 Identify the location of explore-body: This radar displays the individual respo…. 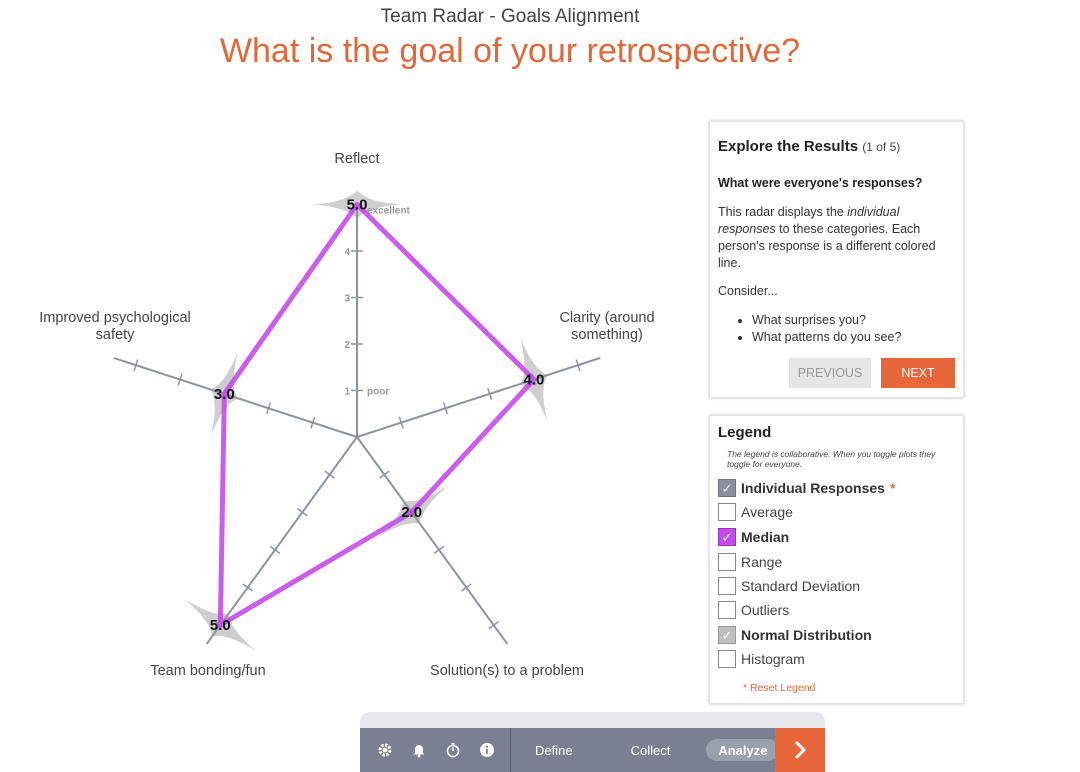
(827, 237).